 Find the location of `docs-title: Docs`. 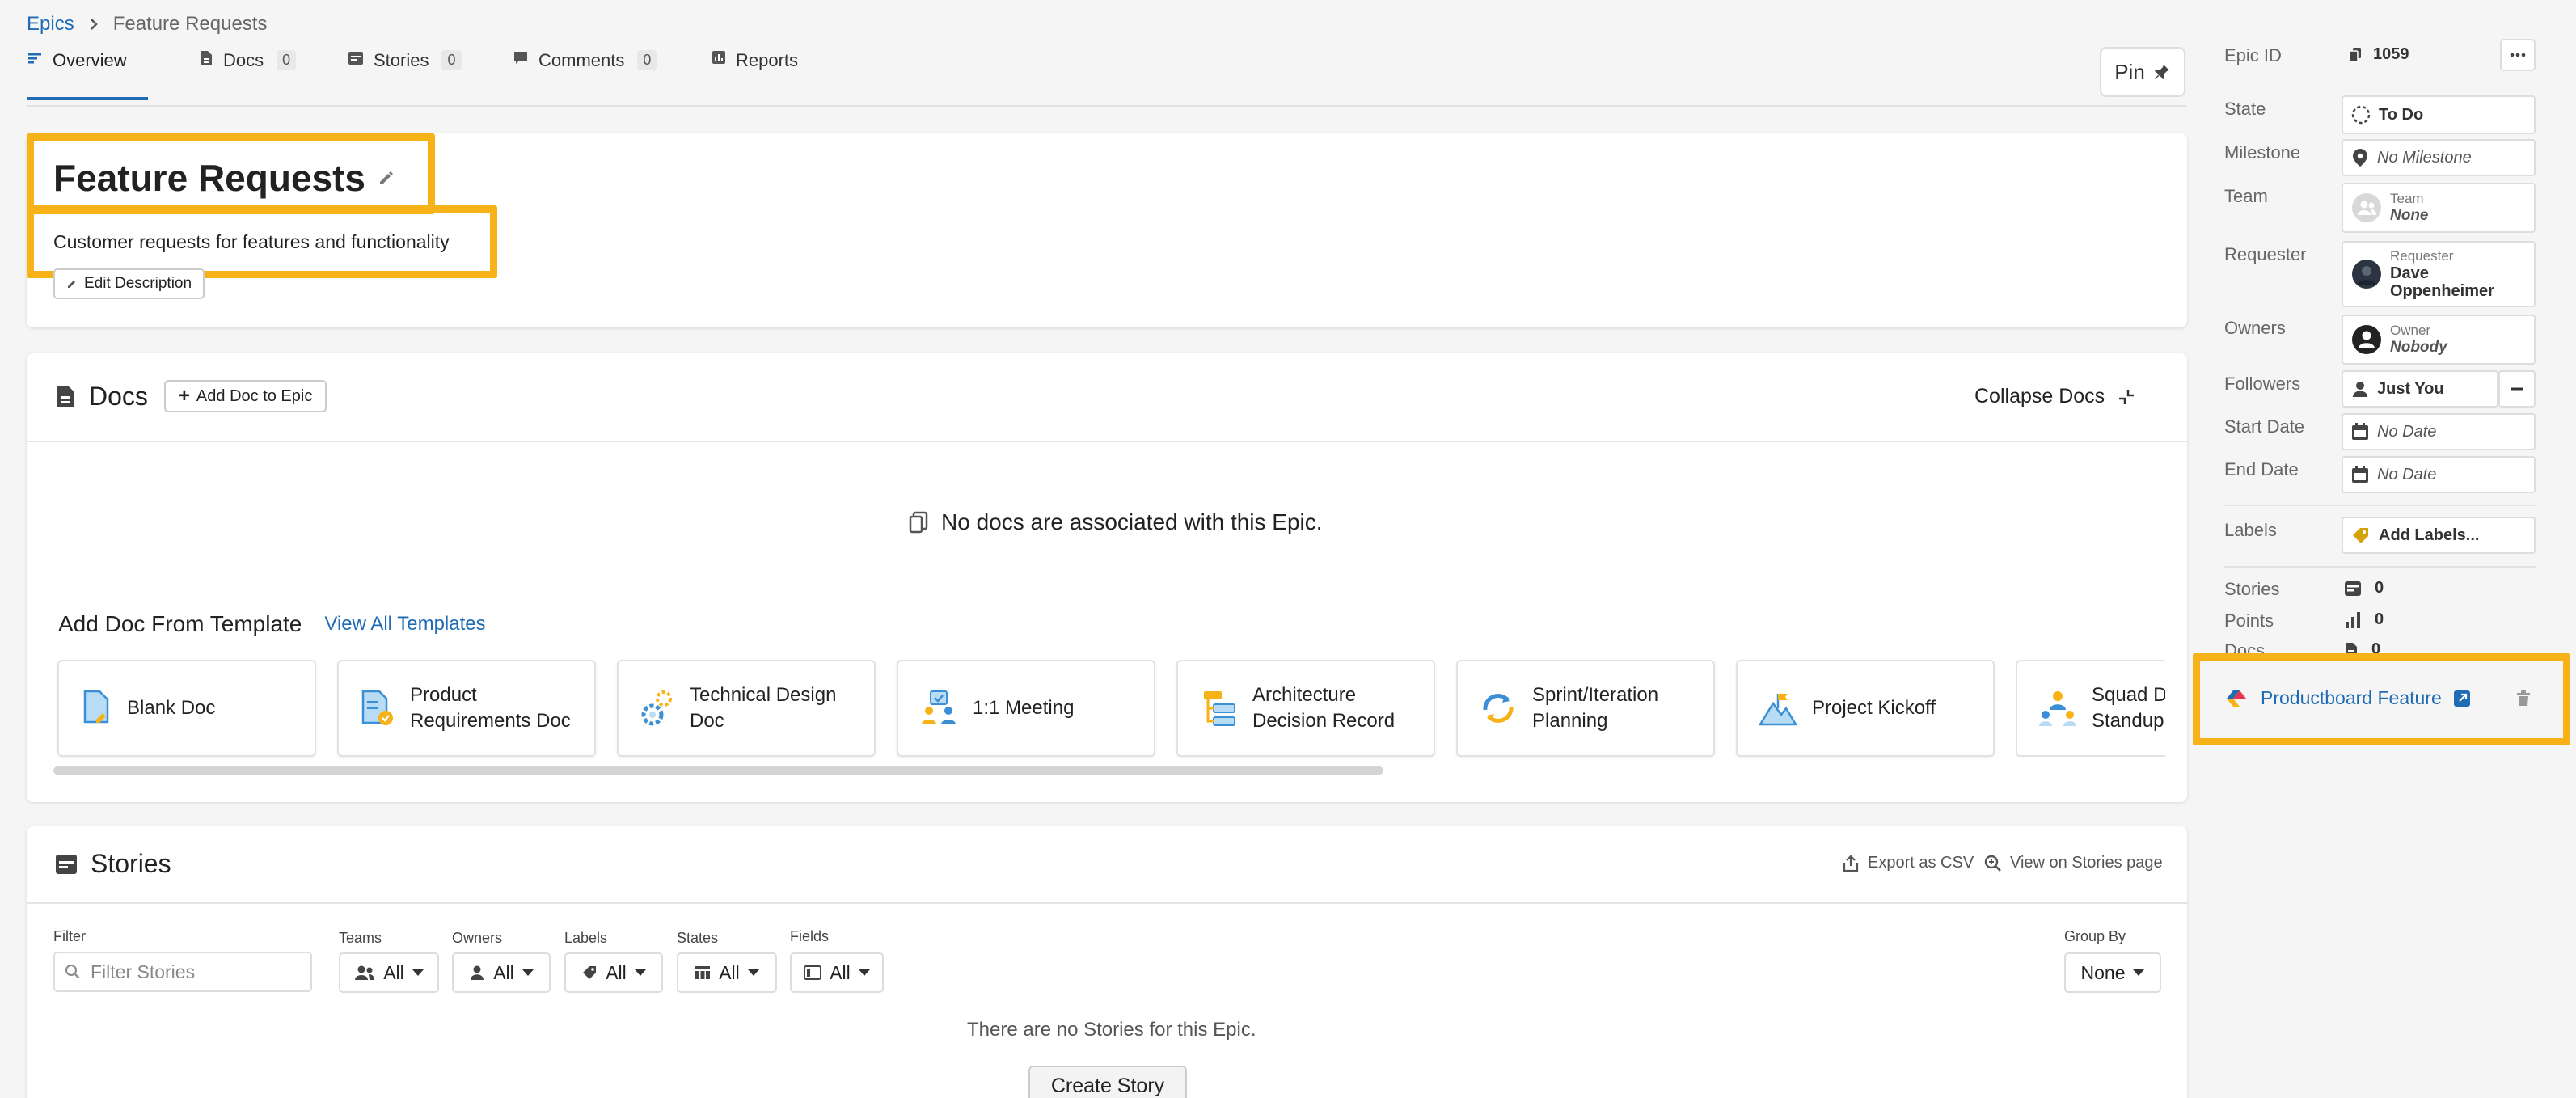

docs-title: Docs is located at coordinates (119, 396).